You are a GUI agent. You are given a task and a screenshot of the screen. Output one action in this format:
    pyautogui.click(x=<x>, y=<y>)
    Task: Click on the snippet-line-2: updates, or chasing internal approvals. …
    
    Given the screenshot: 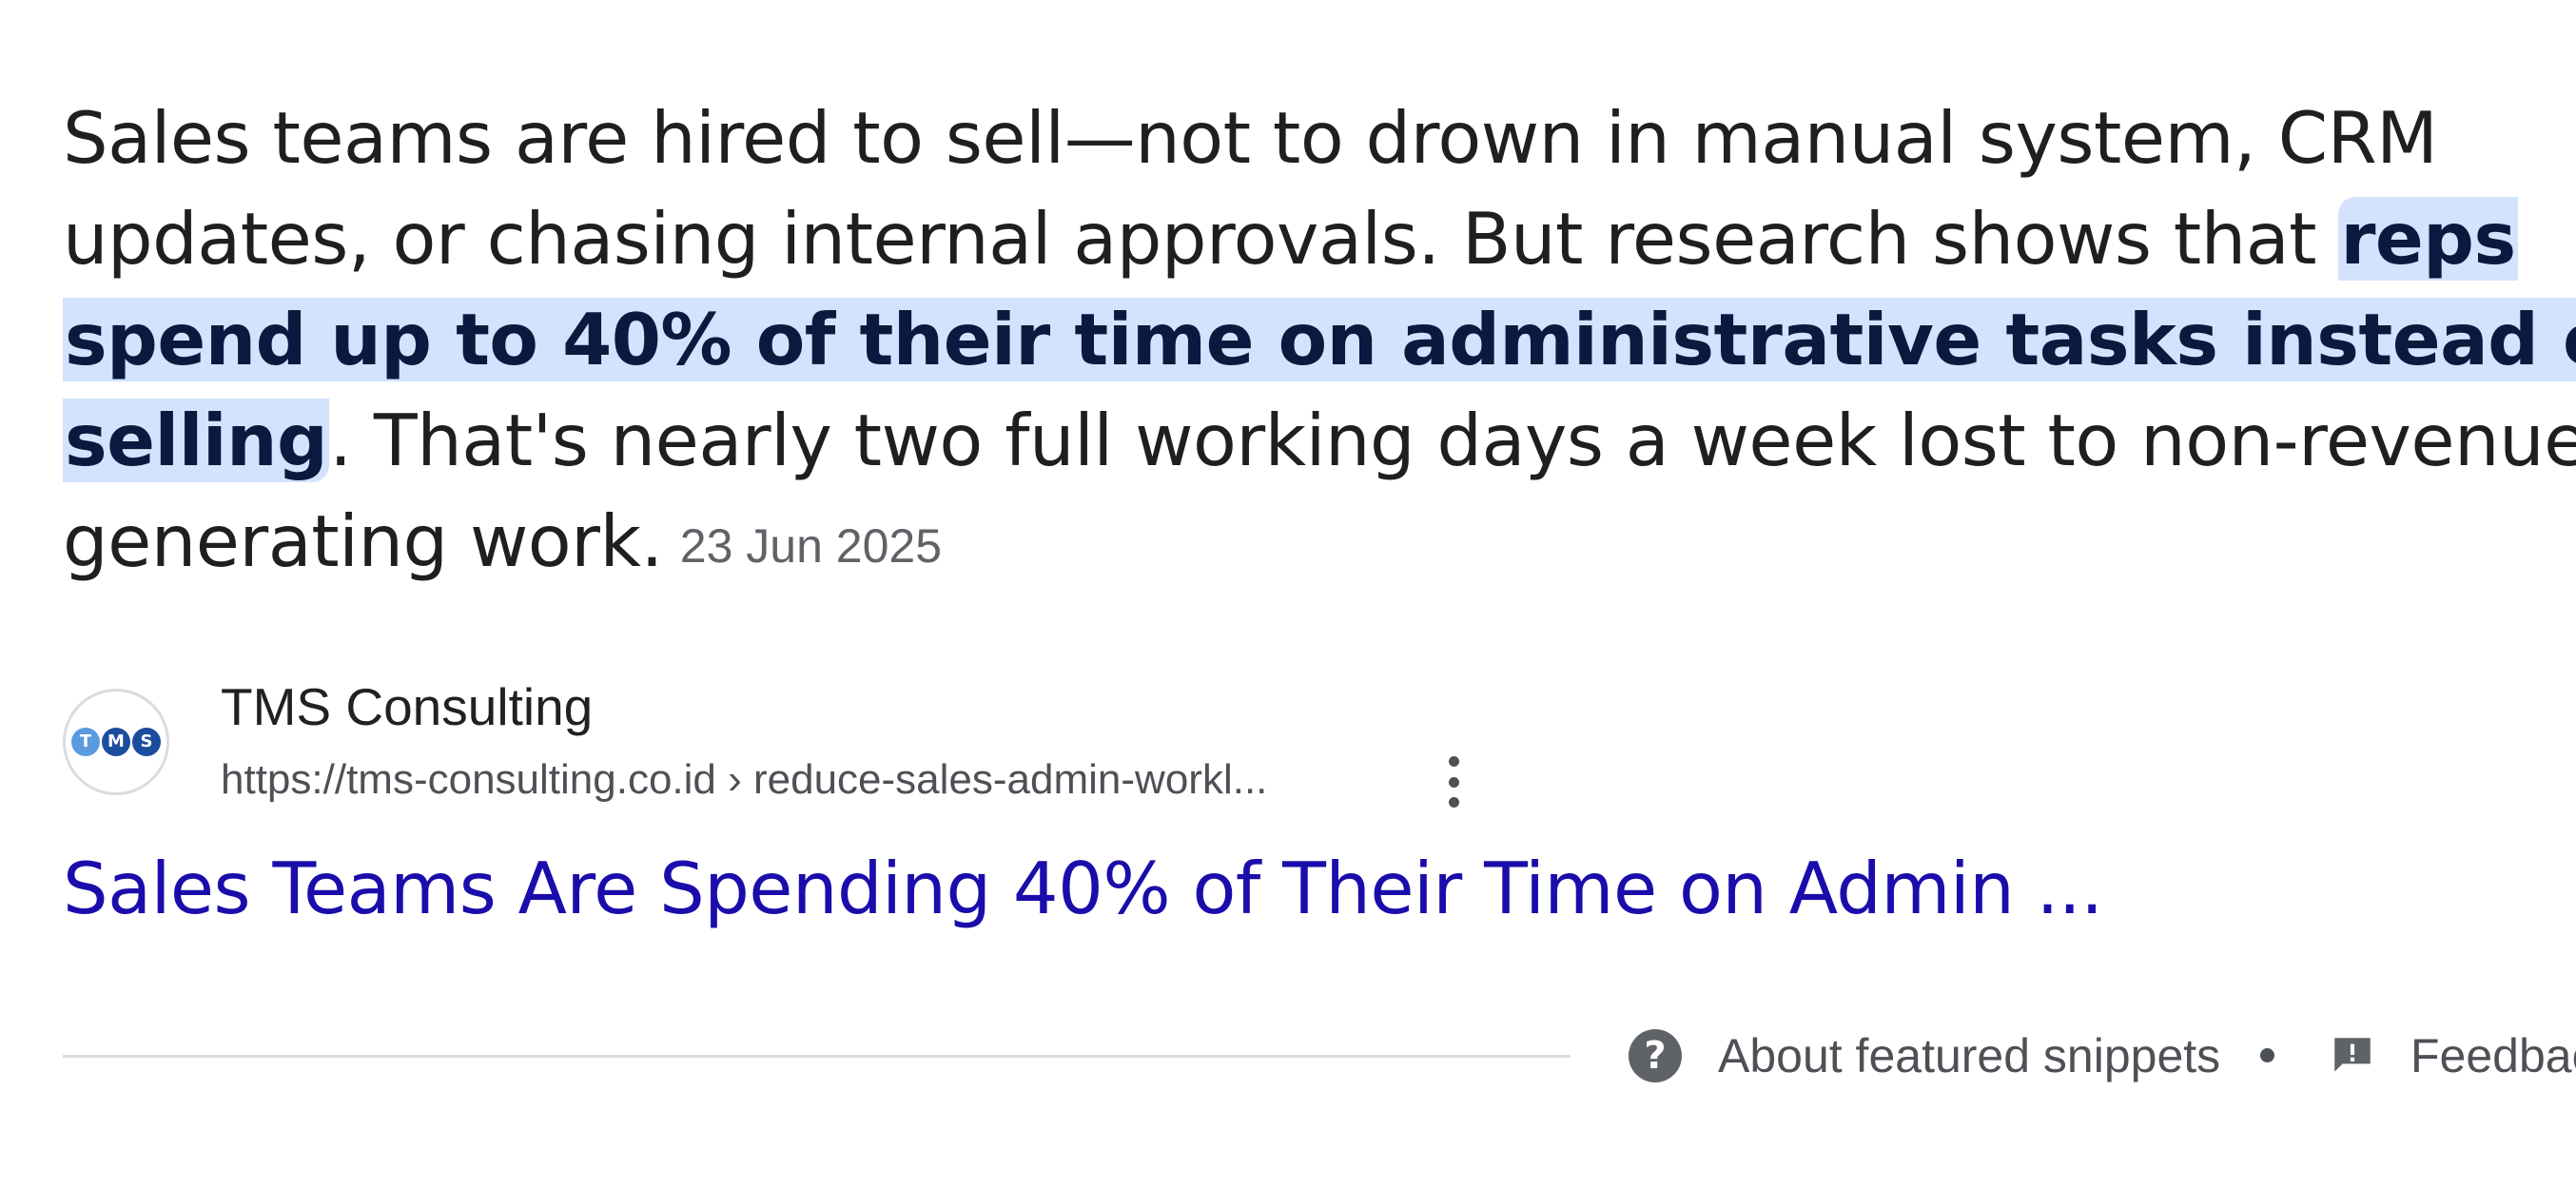 What is the action you would take?
    pyautogui.click(x=1320, y=238)
    